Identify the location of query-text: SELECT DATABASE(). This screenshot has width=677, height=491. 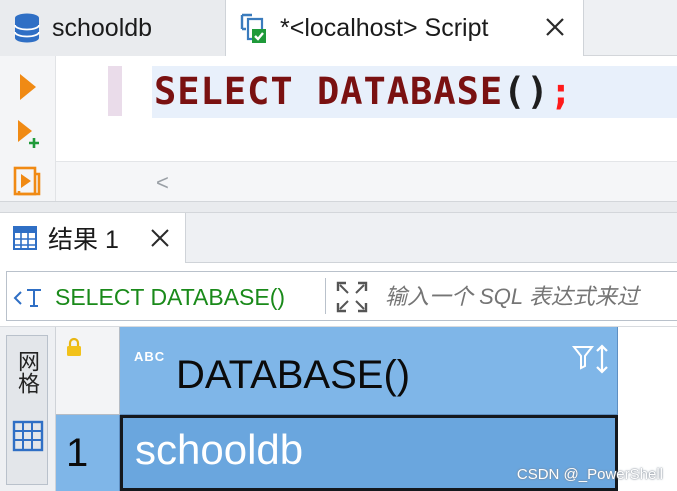
(149, 297).